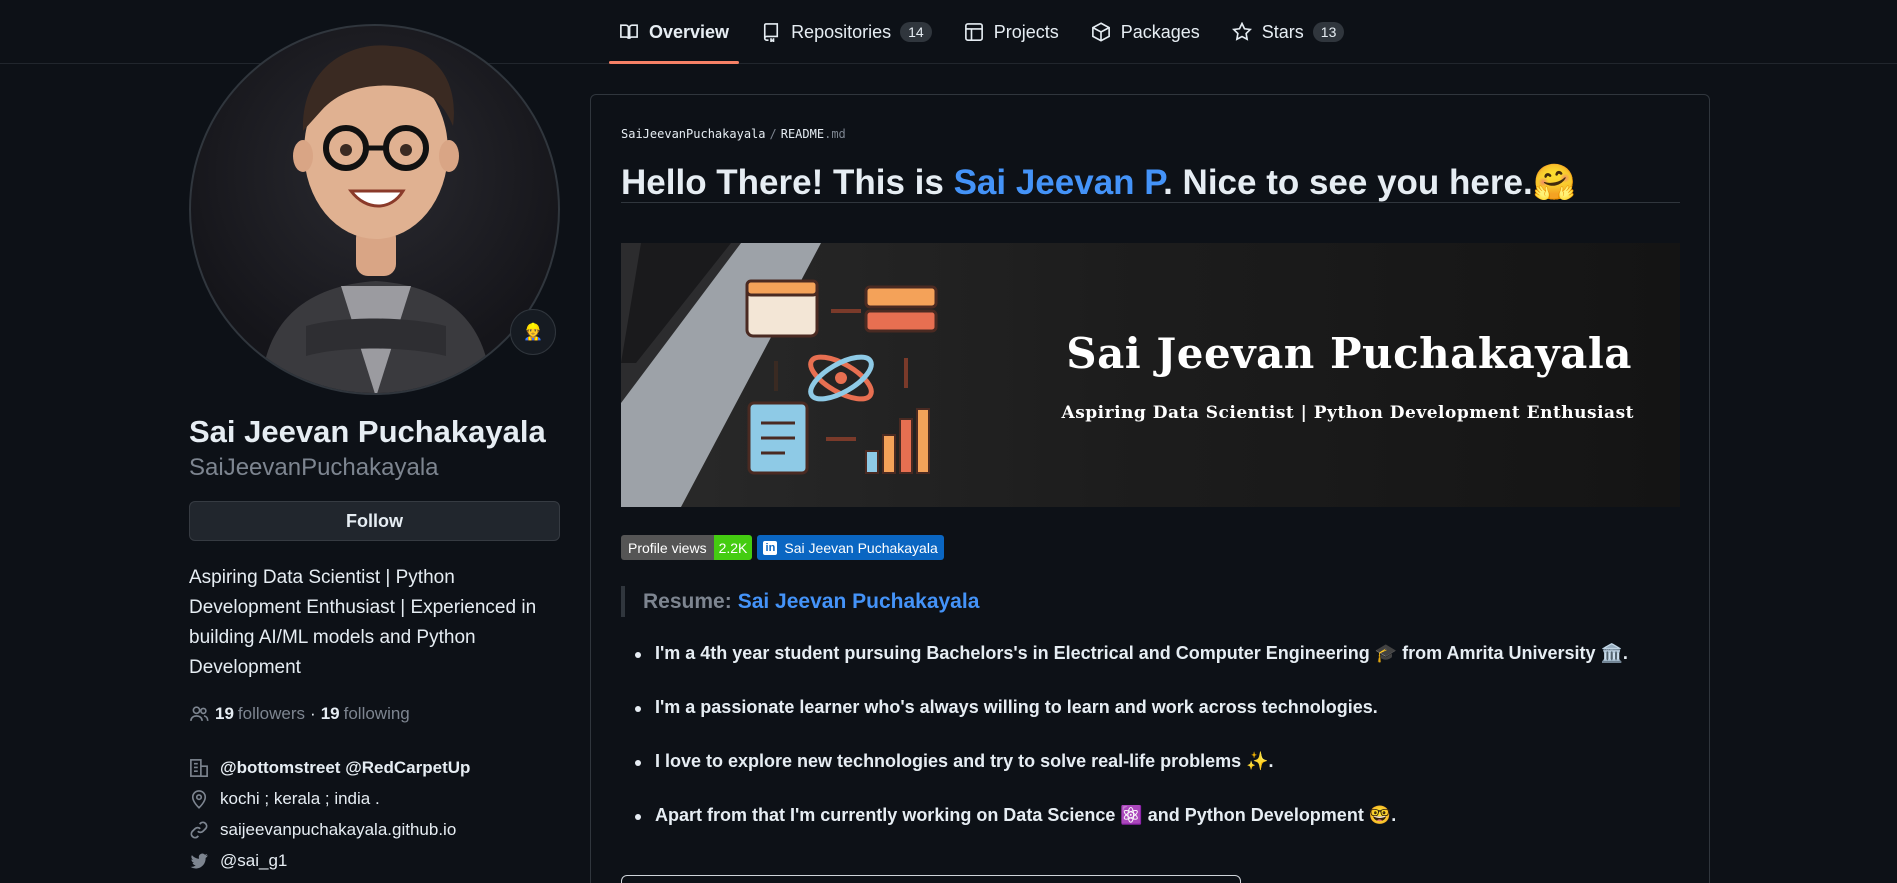  What do you see at coordinates (314, 467) in the screenshot?
I see `profile-username: SaiJeevanPuchakayala` at bounding box center [314, 467].